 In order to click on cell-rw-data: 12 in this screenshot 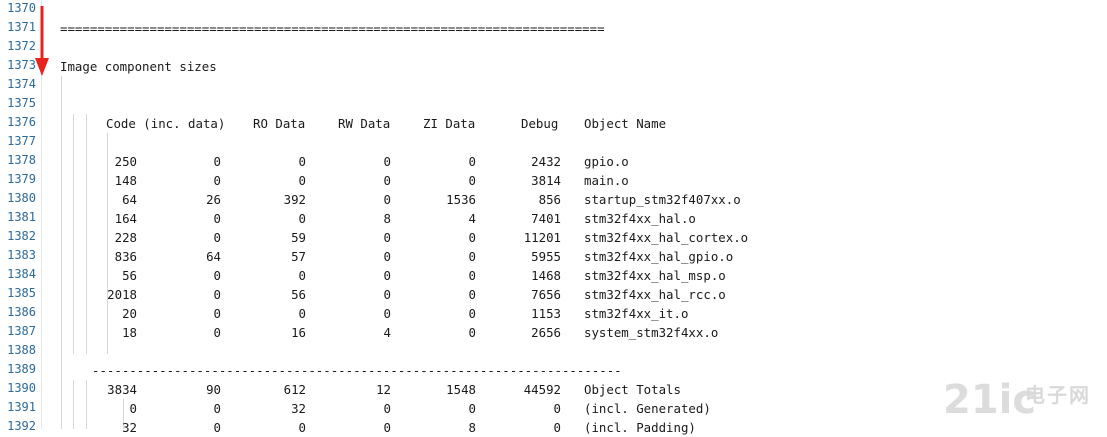, I will do `click(383, 389)`.